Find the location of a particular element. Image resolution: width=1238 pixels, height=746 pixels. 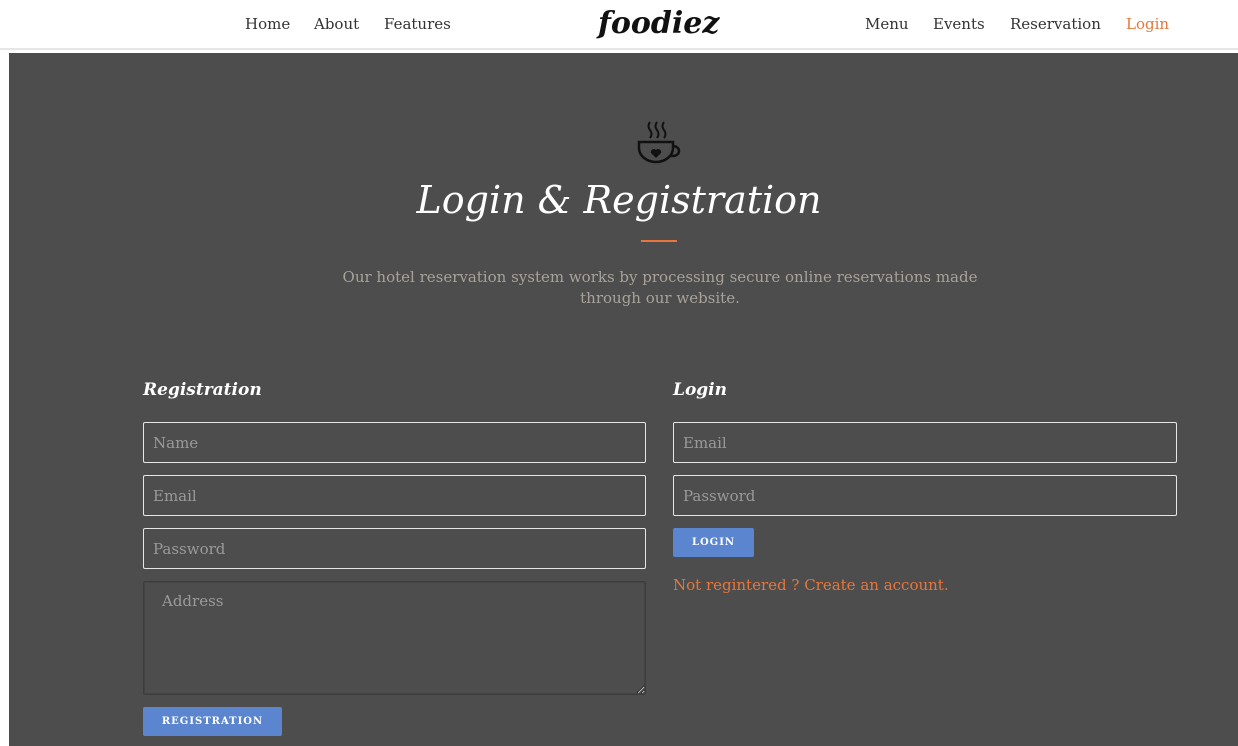

page-title: Login & Registration is located at coordinates (619, 200).